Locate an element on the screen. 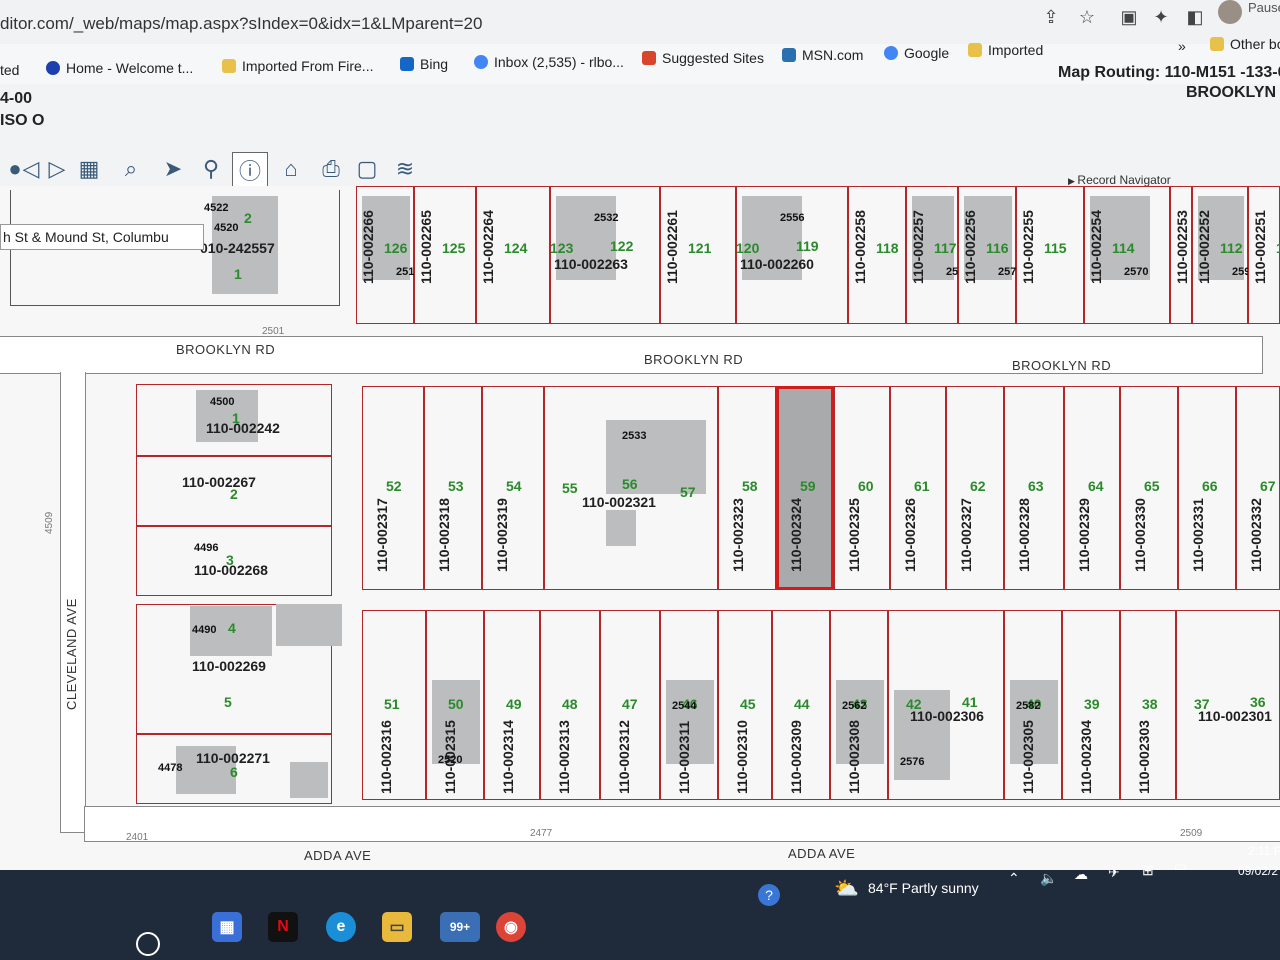 This screenshot has height=960, width=1280. road-label: ADDA AVE is located at coordinates (822, 853).